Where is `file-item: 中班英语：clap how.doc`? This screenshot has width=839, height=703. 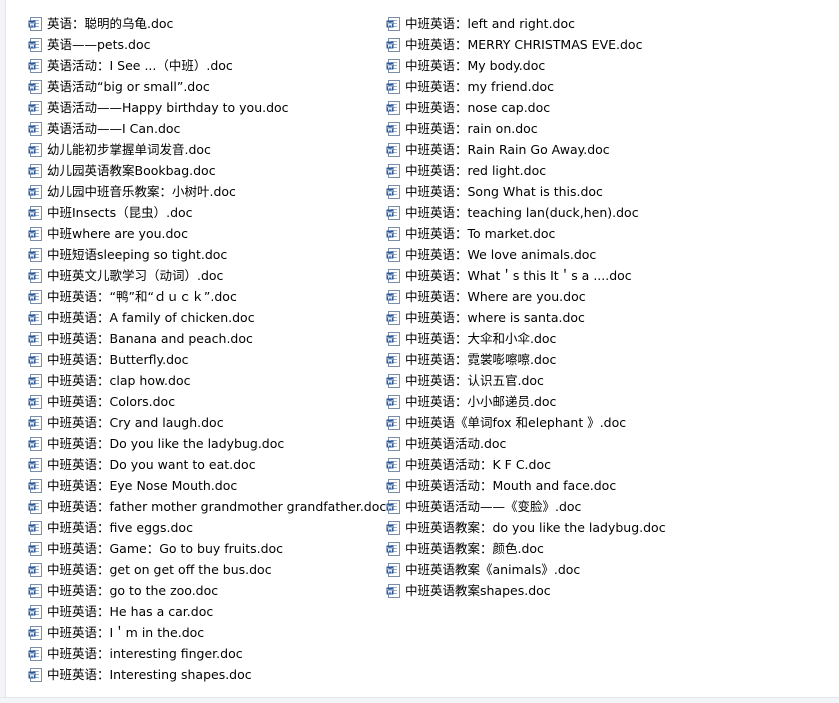 file-item: 中班英语：clap how.doc is located at coordinates (207, 380).